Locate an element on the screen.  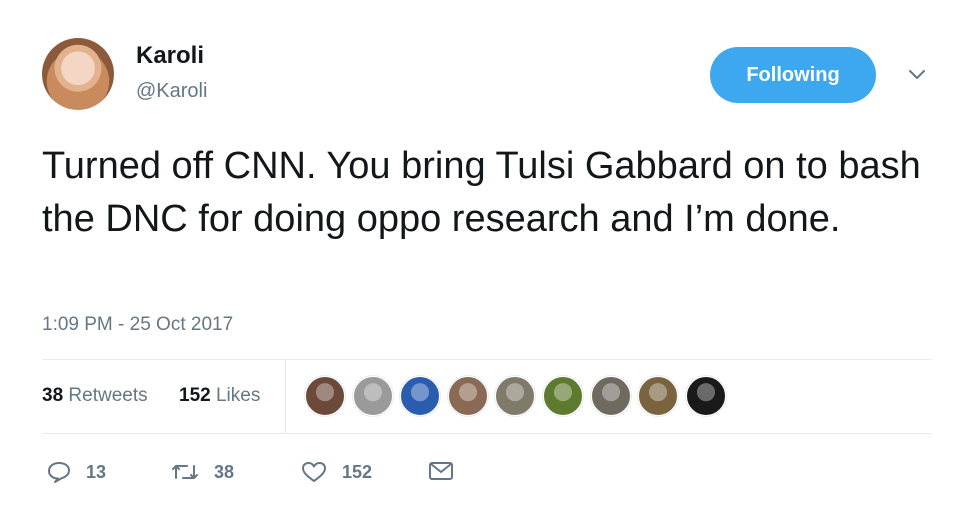
reply-count: 13 is located at coordinates (96, 471).